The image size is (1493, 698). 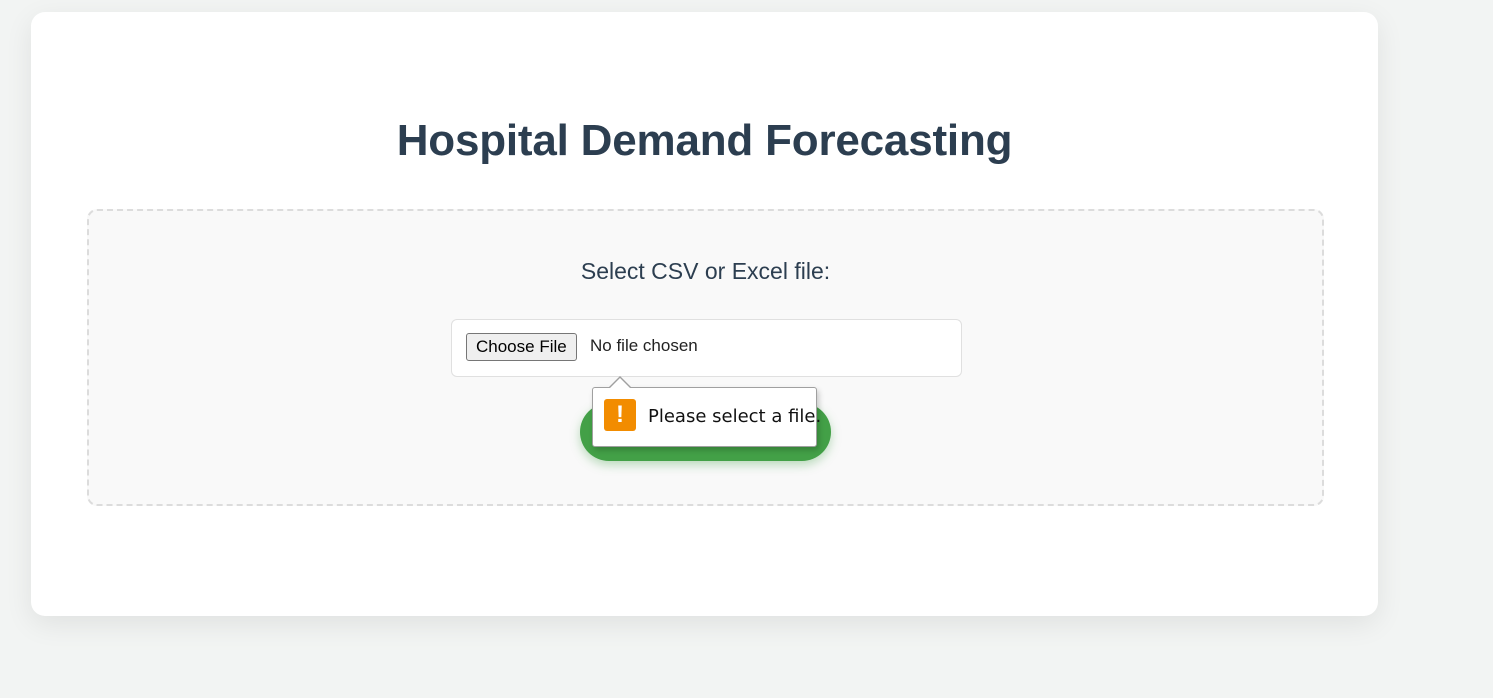 I want to click on warning-icon: !, so click(x=620, y=415).